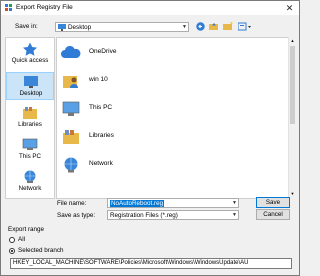  What do you see at coordinates (26, 26) in the screenshot?
I see `save-in-label: Save in:` at bounding box center [26, 26].